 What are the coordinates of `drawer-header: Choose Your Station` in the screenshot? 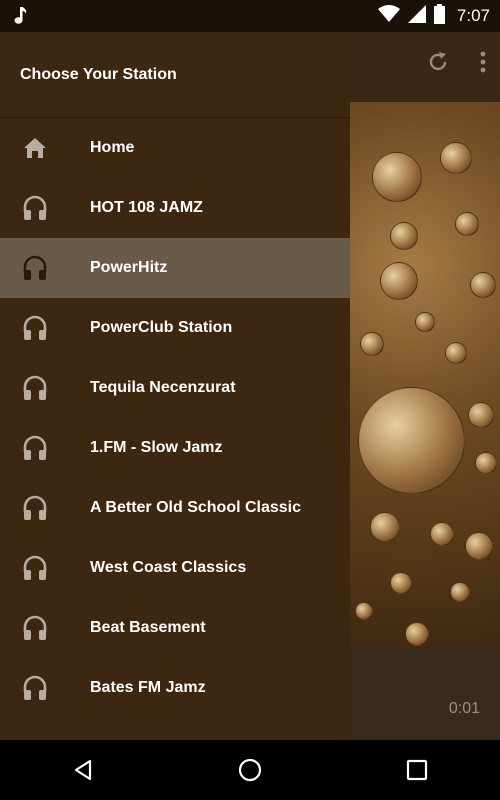 It's located at (175, 75).